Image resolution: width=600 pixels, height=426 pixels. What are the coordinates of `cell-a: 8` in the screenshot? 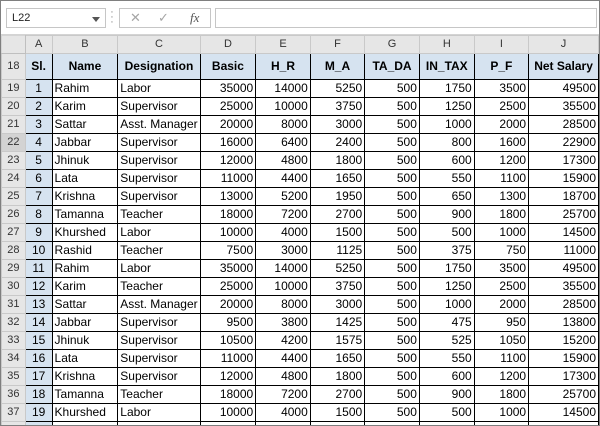 It's located at (38, 214).